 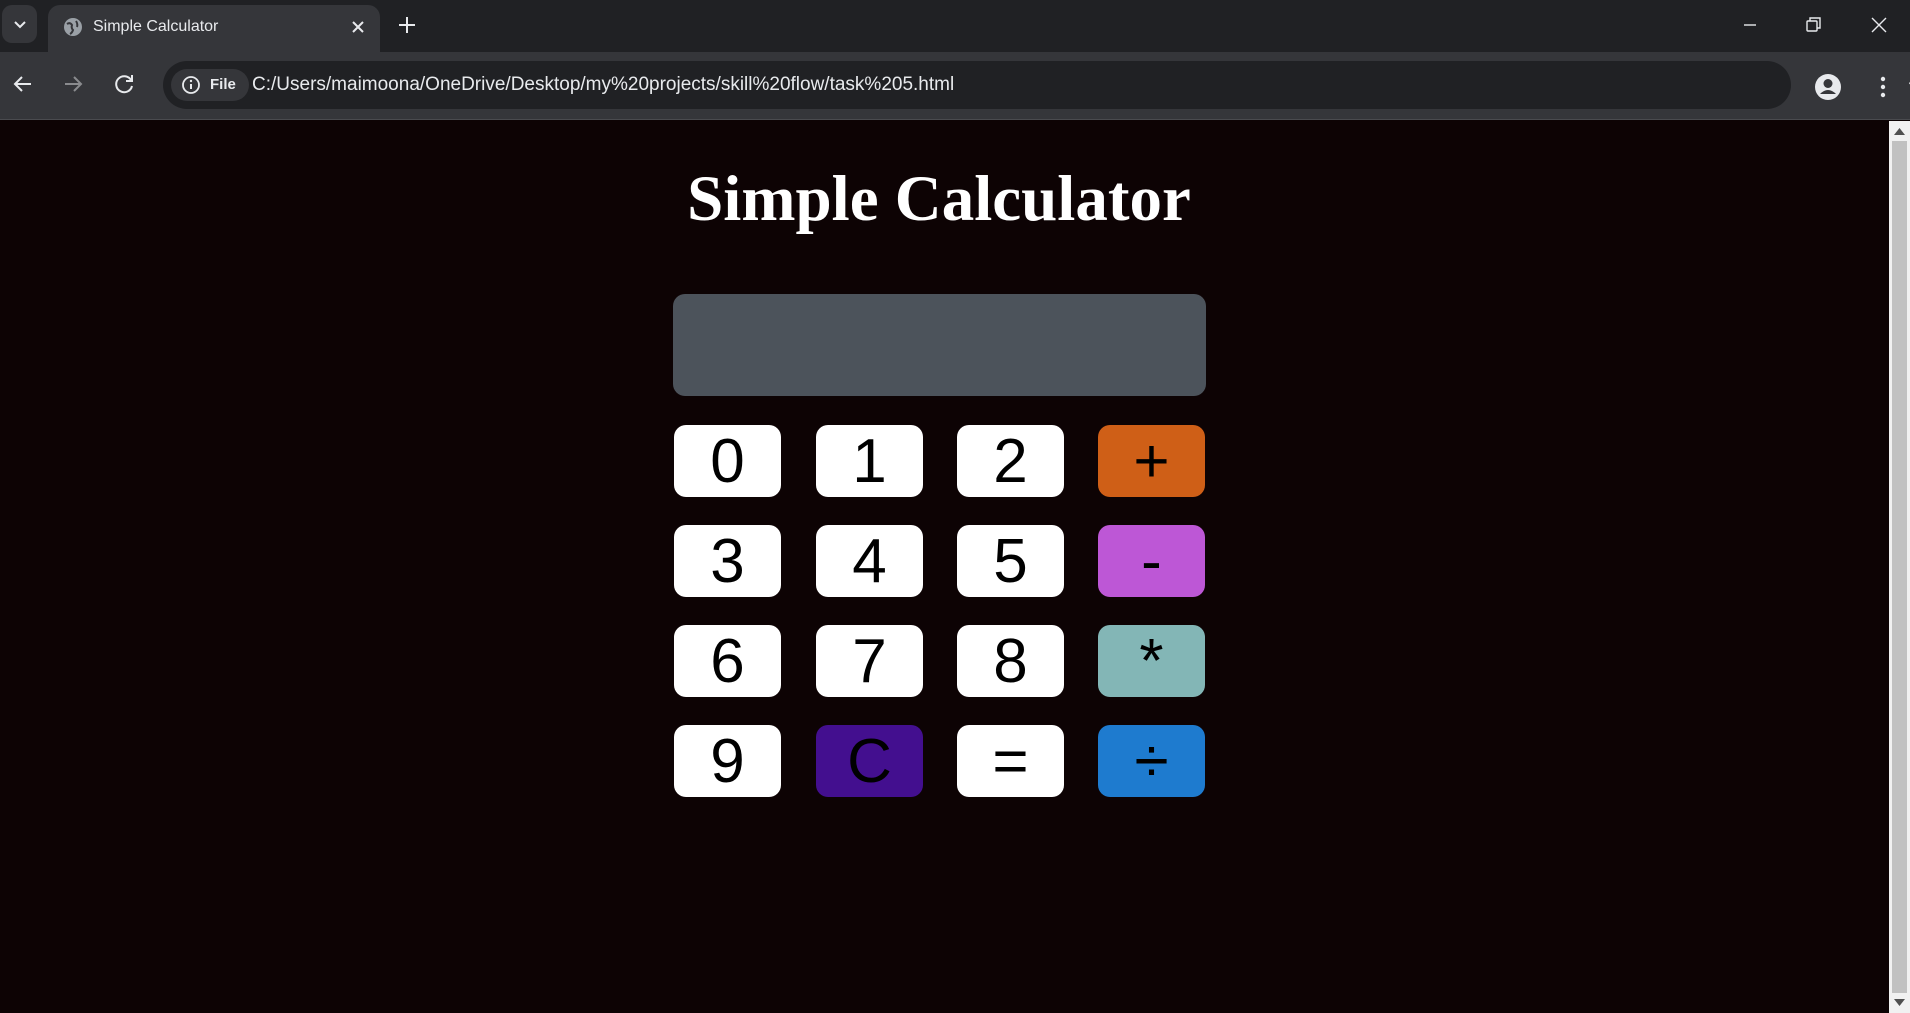 I want to click on restore-icon, so click(x=1813, y=25).